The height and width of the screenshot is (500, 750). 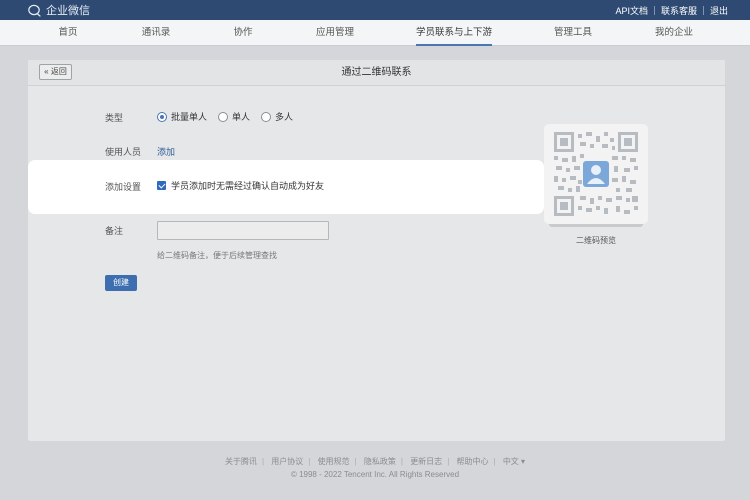 I want to click on top-bar: 企业微信 API文档 联系客服 退出, so click(x=375, y=10).